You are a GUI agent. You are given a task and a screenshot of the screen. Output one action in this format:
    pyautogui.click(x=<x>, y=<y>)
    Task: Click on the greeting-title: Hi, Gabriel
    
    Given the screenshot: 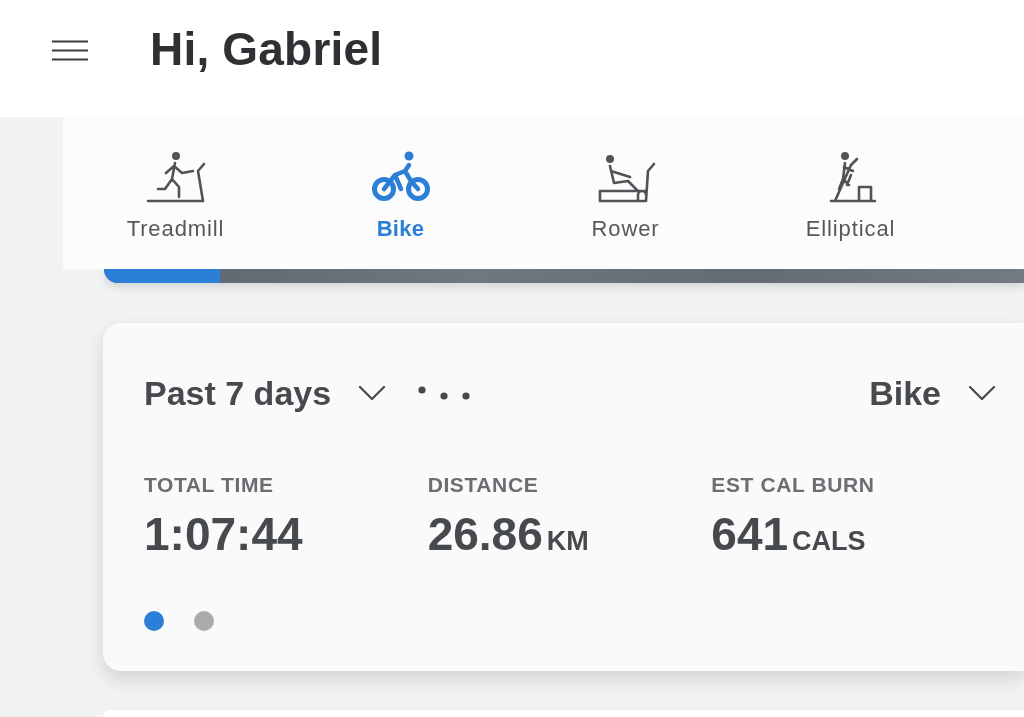 What is the action you would take?
    pyautogui.click(x=266, y=48)
    